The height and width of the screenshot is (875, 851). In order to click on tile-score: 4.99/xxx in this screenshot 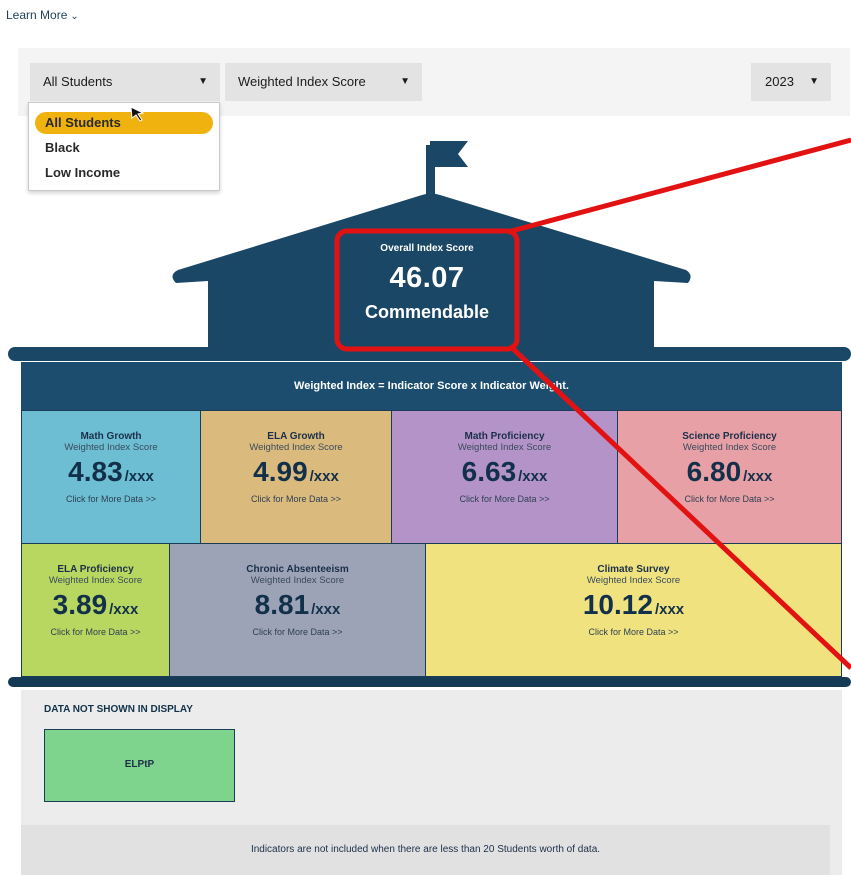, I will do `click(296, 472)`.